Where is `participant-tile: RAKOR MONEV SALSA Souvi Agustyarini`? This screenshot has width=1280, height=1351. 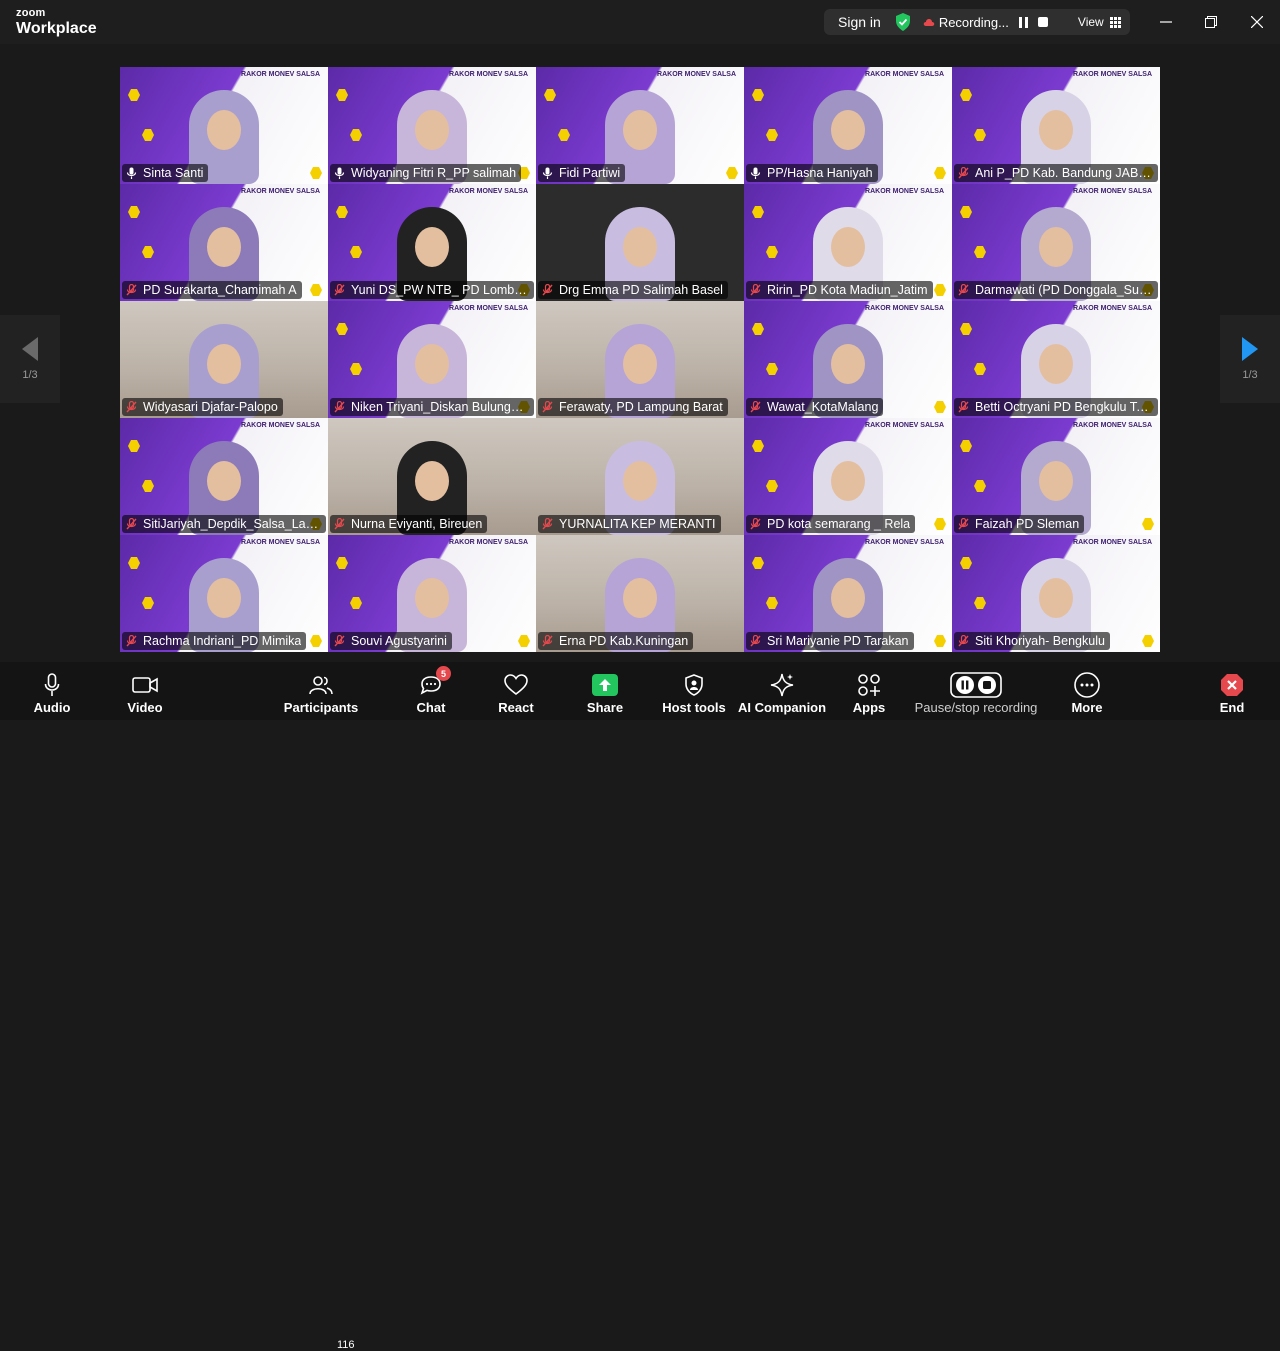 participant-tile: RAKOR MONEV SALSA Souvi Agustyarini is located at coordinates (432, 593).